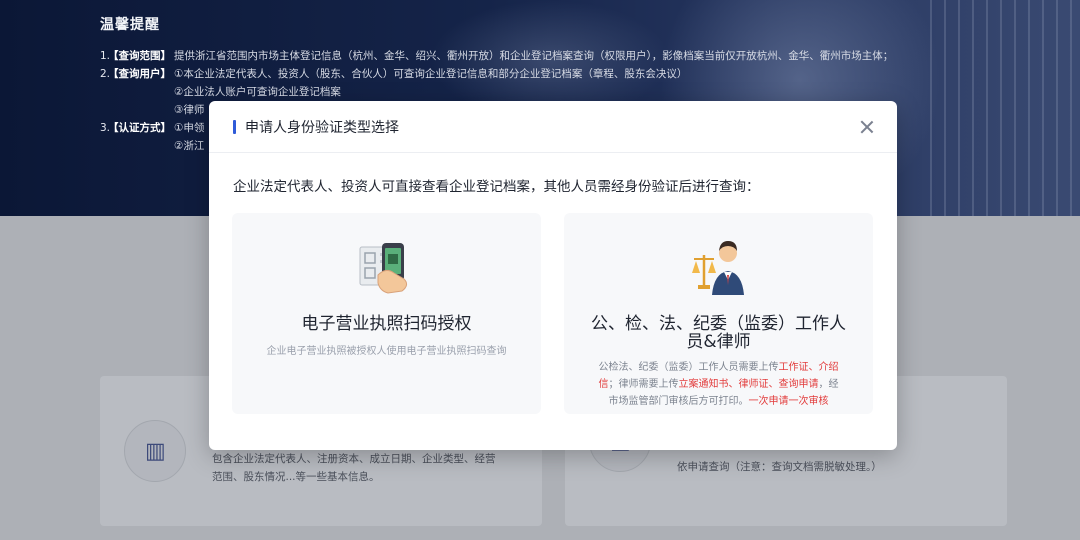 This screenshot has width=1080, height=540. I want to click on notice-title: 温馨提醒, so click(130, 25).